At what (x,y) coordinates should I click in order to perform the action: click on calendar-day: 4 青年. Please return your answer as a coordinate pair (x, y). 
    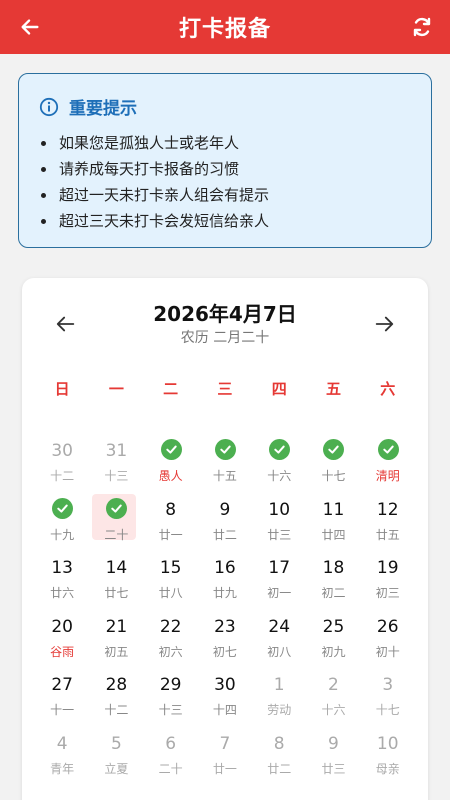
    Looking at the image, I should click on (62, 755).